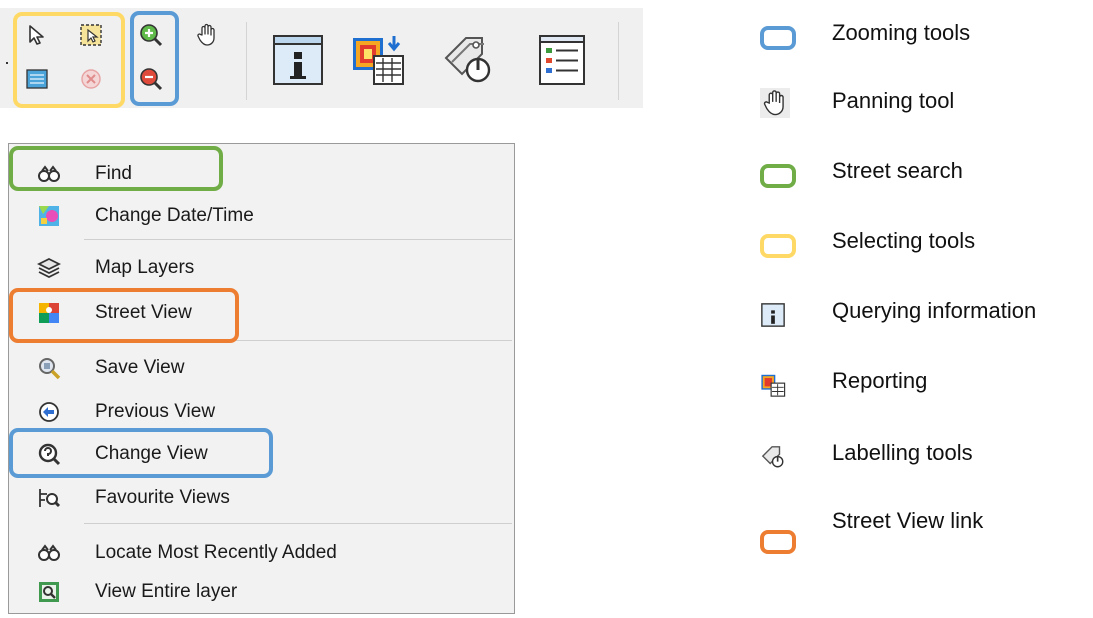 The height and width of the screenshot is (618, 1093). I want to click on legend-label: Street View link, so click(908, 520).